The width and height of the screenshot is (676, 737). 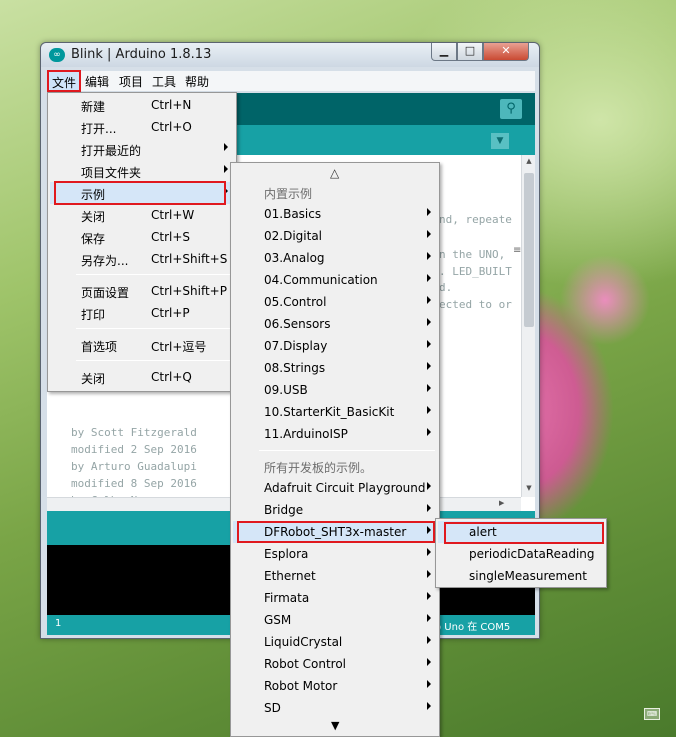 I want to click on menu-item-quit: 关闭 Ctrl+Q, so click(x=142, y=377).